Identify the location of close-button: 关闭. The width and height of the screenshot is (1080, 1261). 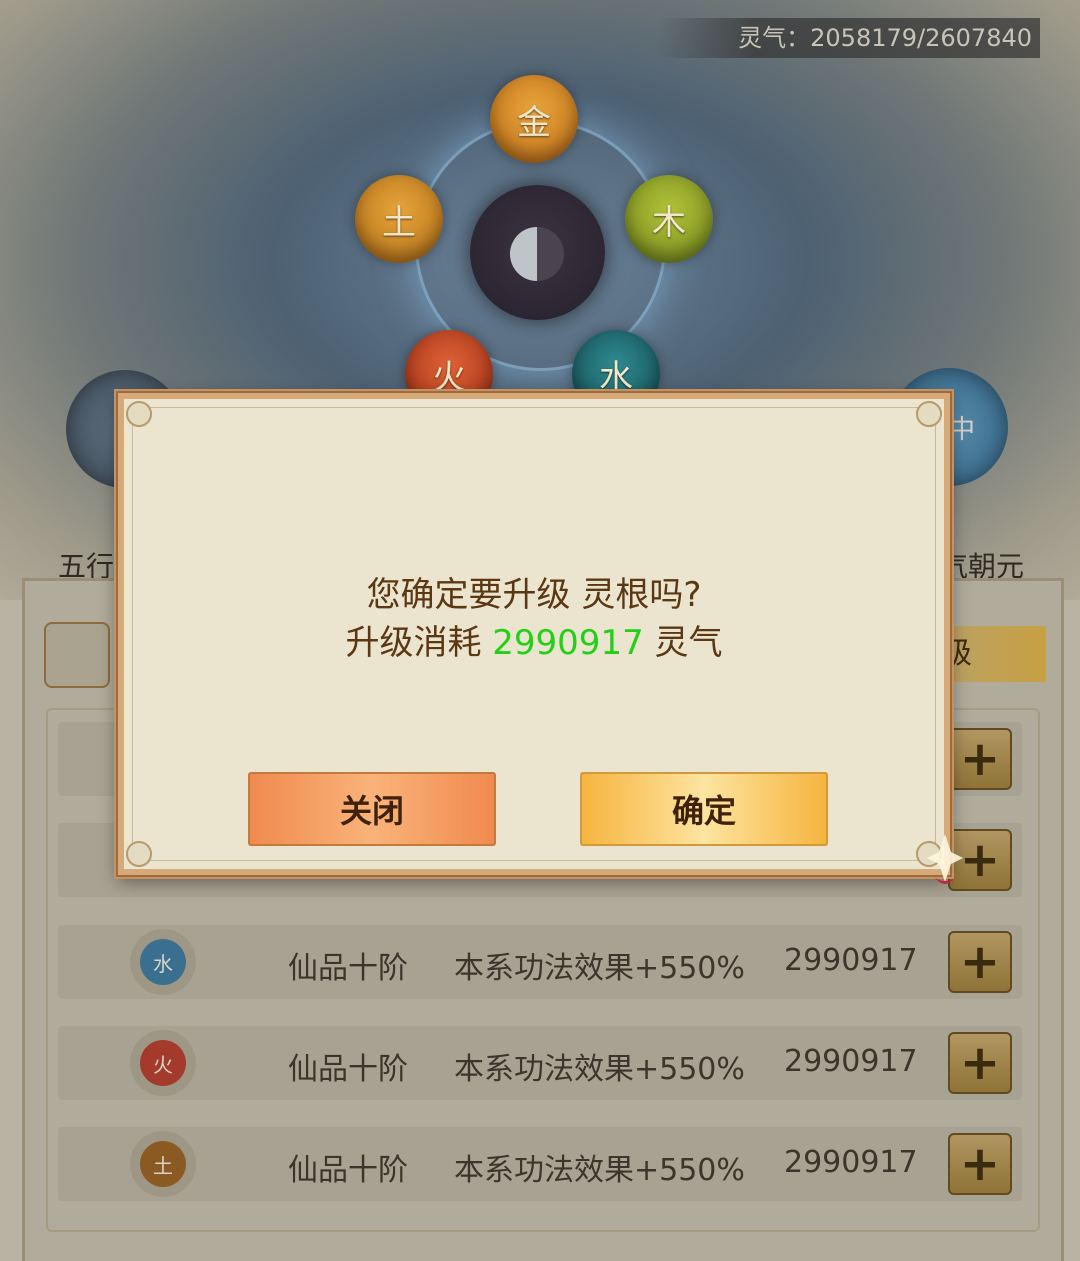
(372, 809).